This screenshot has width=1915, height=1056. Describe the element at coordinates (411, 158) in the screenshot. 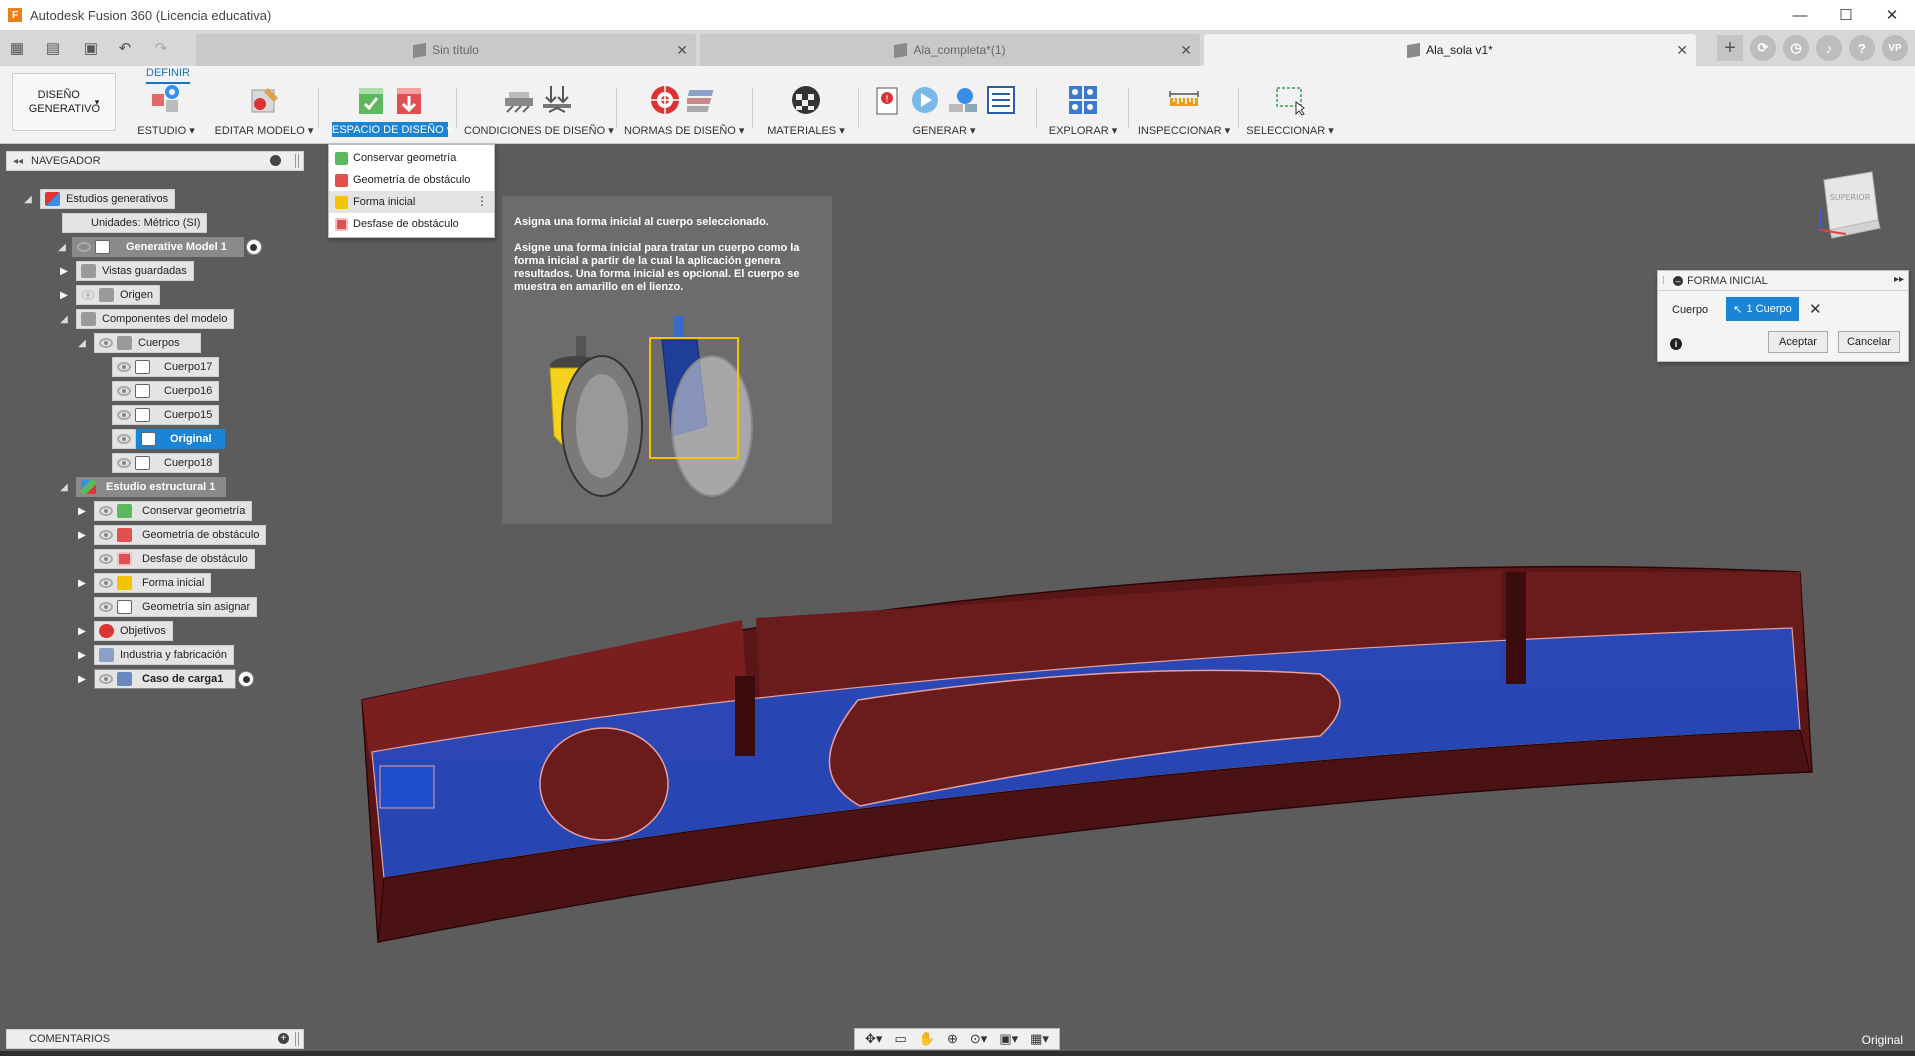

I see `menu-item-preserve-geometry: Conservar geometría` at that location.